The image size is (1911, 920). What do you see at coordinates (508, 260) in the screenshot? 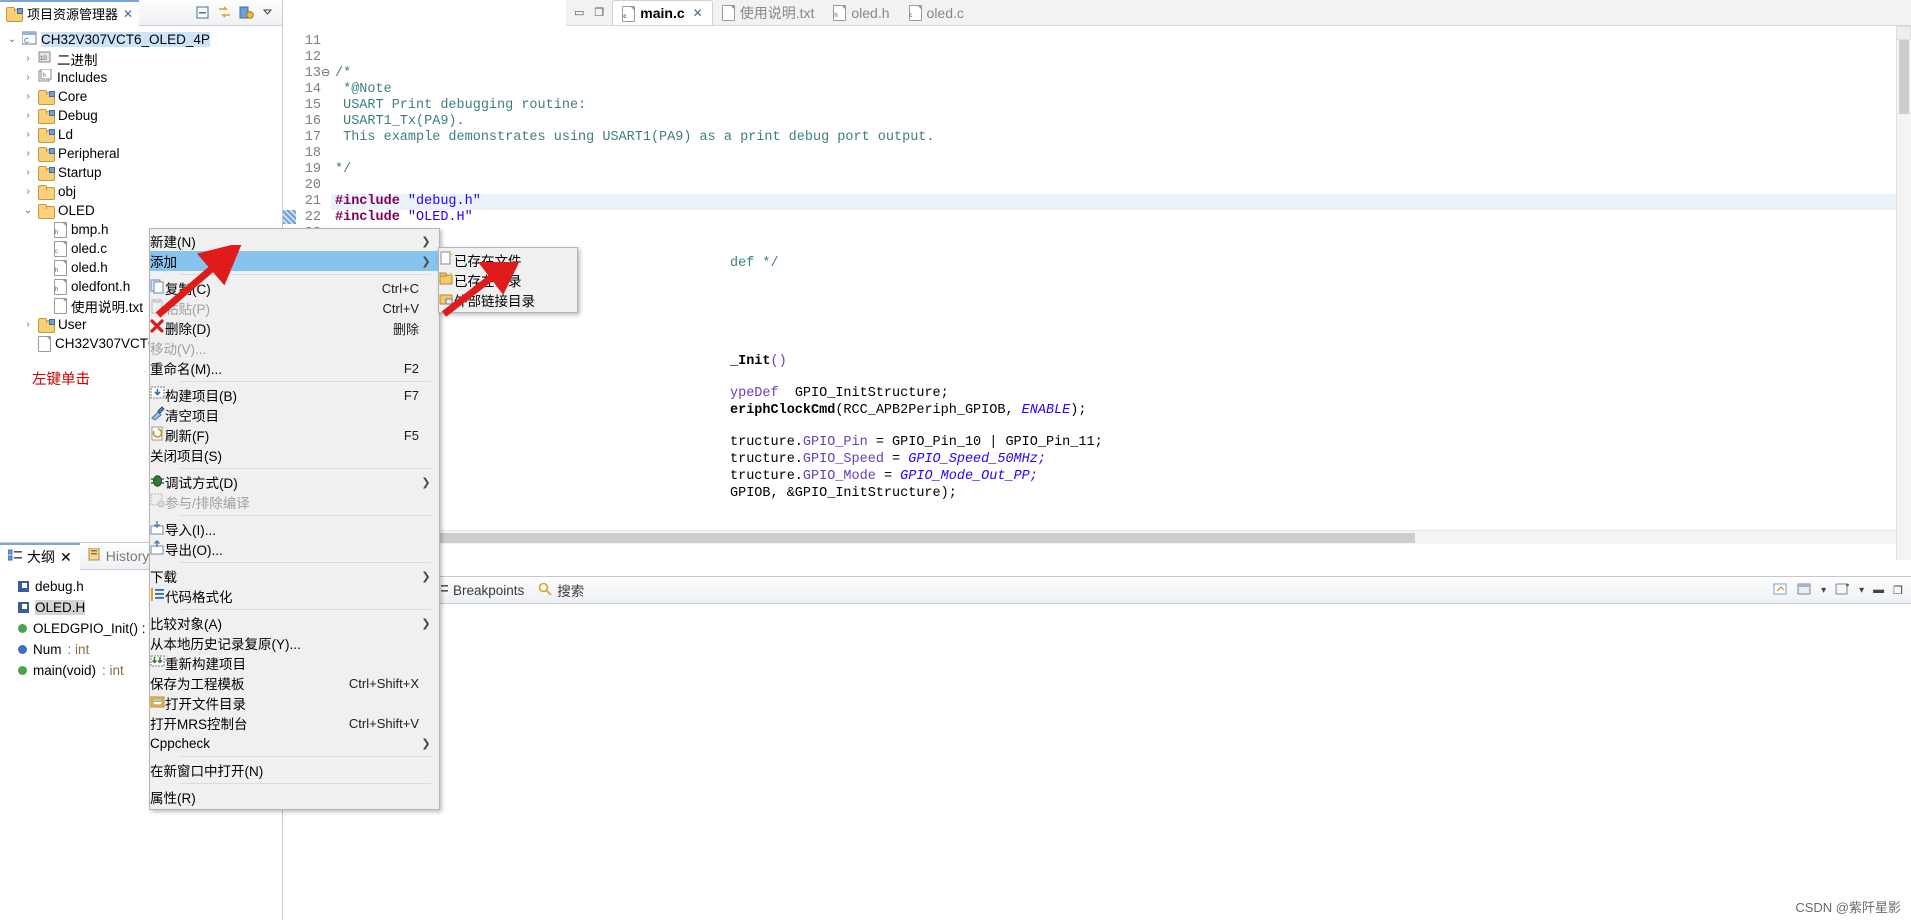
I see `submenu-item: 已存在文件` at bounding box center [508, 260].